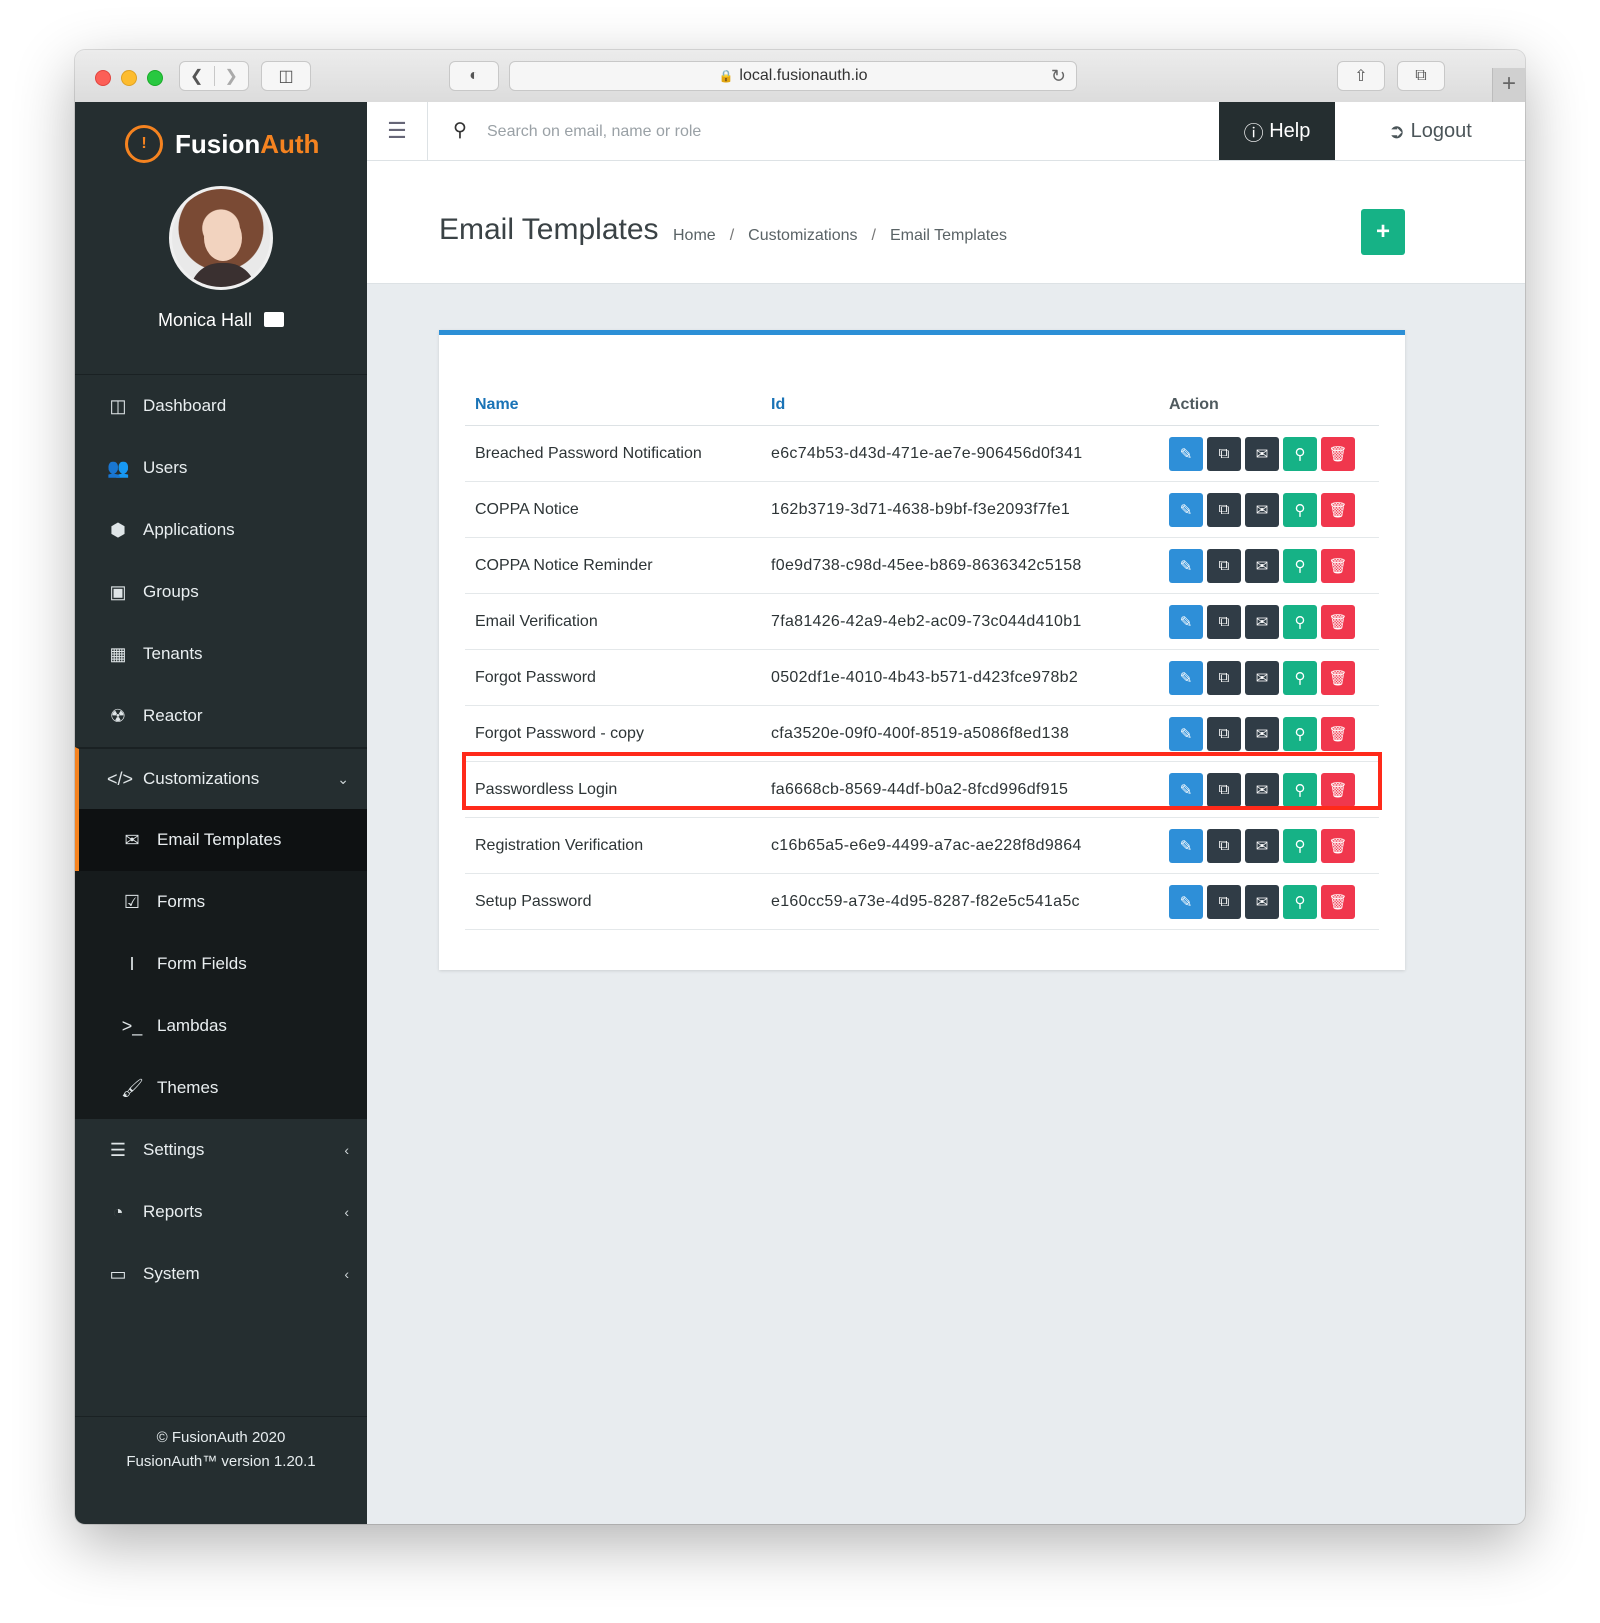 The width and height of the screenshot is (1600, 1623). I want to click on sidebar-item-lambdas: >_ Lambdas, so click(221, 1026).